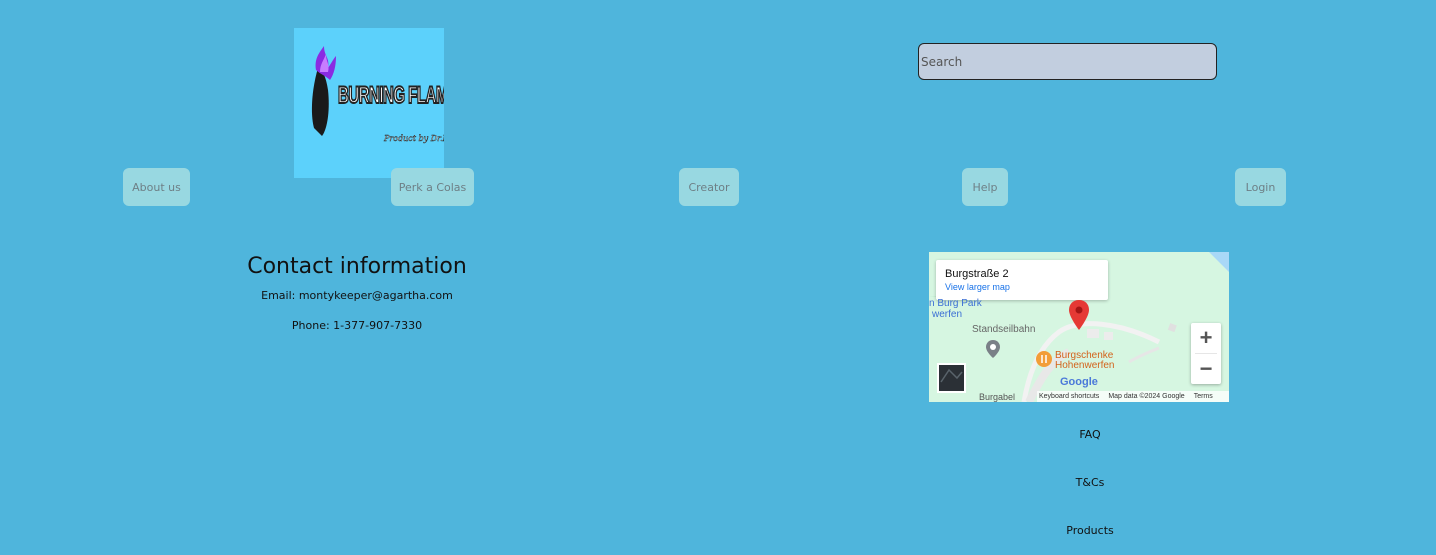 This screenshot has width=1436, height=555. I want to click on search-input, so click(1067, 61).